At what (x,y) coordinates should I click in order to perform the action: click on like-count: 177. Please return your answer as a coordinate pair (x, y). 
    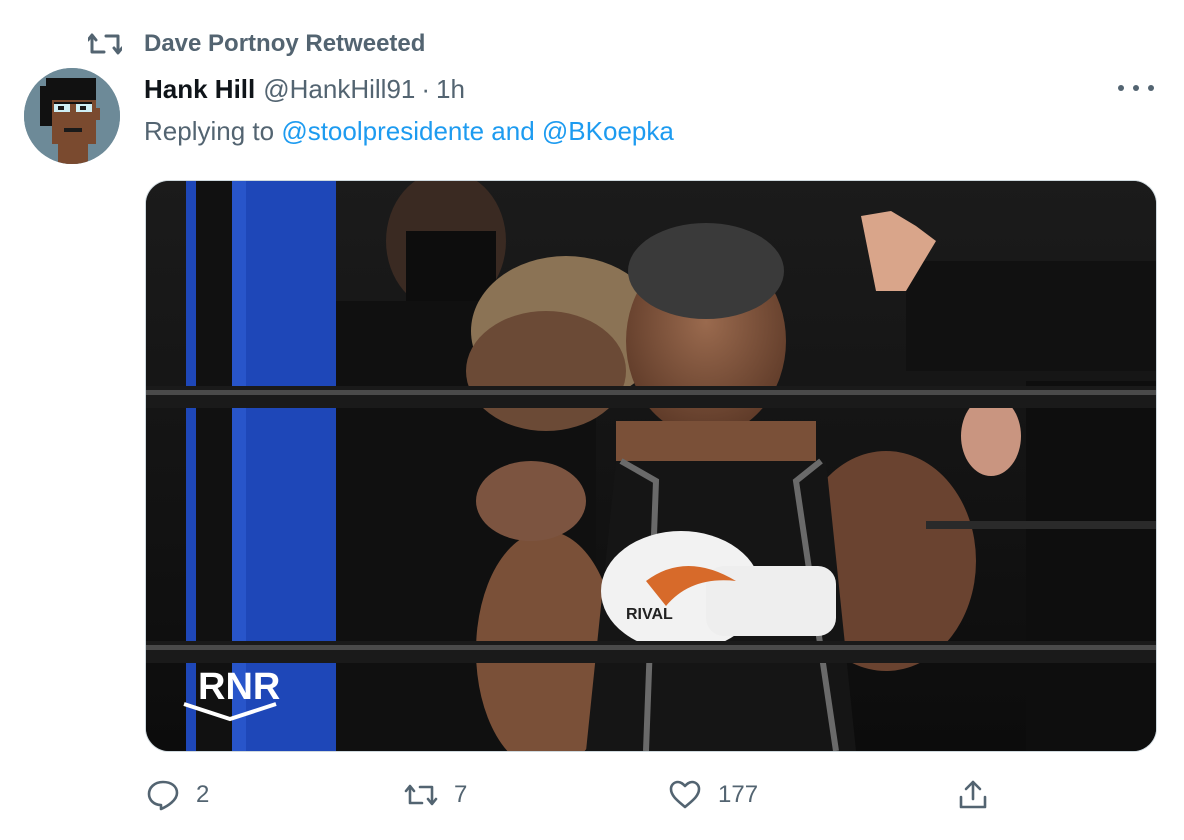
    Looking at the image, I should click on (738, 794).